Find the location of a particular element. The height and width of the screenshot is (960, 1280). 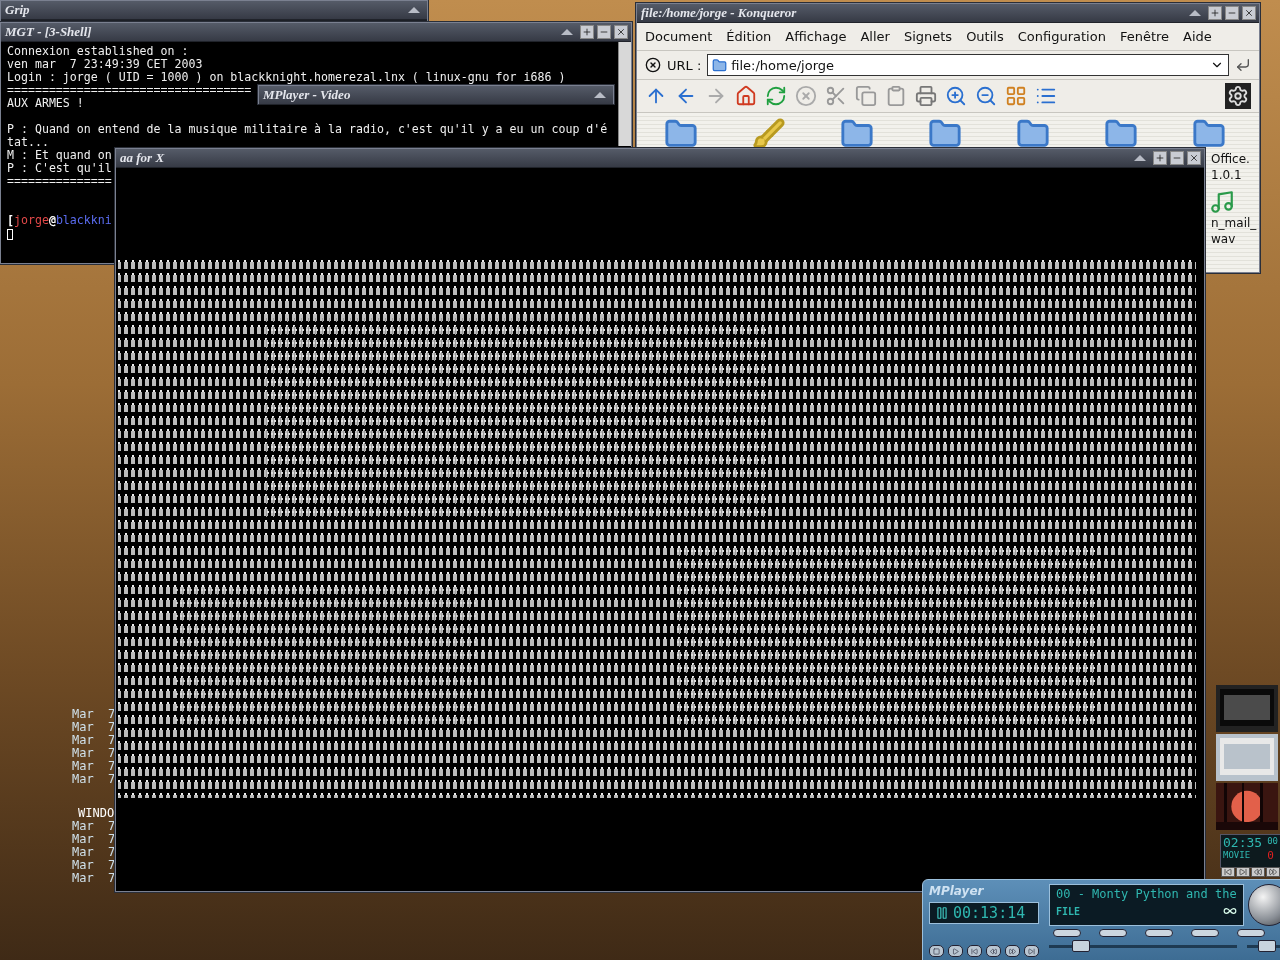

window-title: Grip is located at coordinates (18, 10).